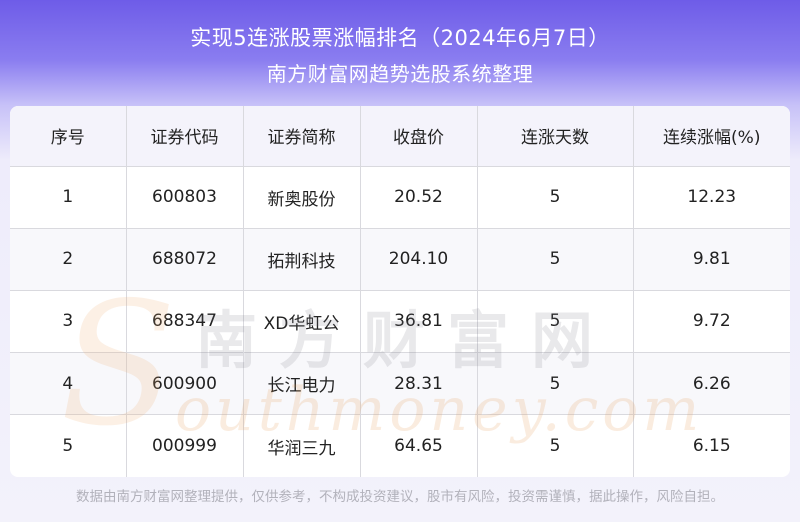 The image size is (800, 522). I want to click on cell-index: 5, so click(68, 445).